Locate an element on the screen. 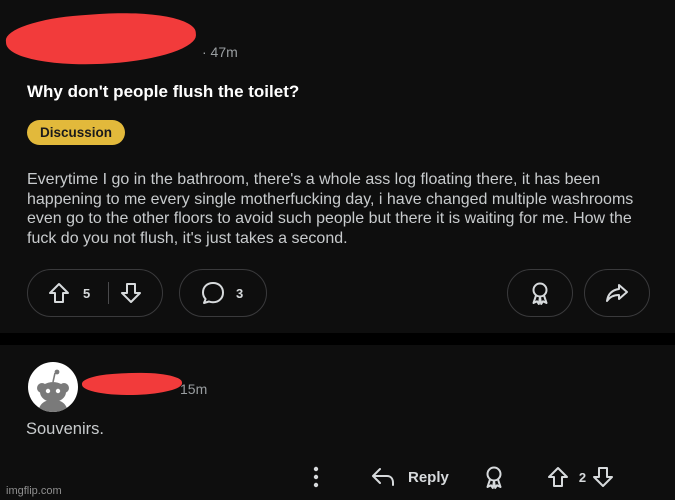  reply-button: Reply is located at coordinates (409, 477).